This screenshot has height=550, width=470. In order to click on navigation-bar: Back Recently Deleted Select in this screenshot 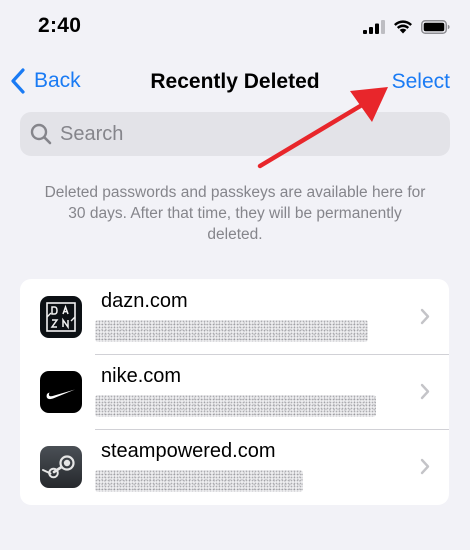, I will do `click(235, 82)`.